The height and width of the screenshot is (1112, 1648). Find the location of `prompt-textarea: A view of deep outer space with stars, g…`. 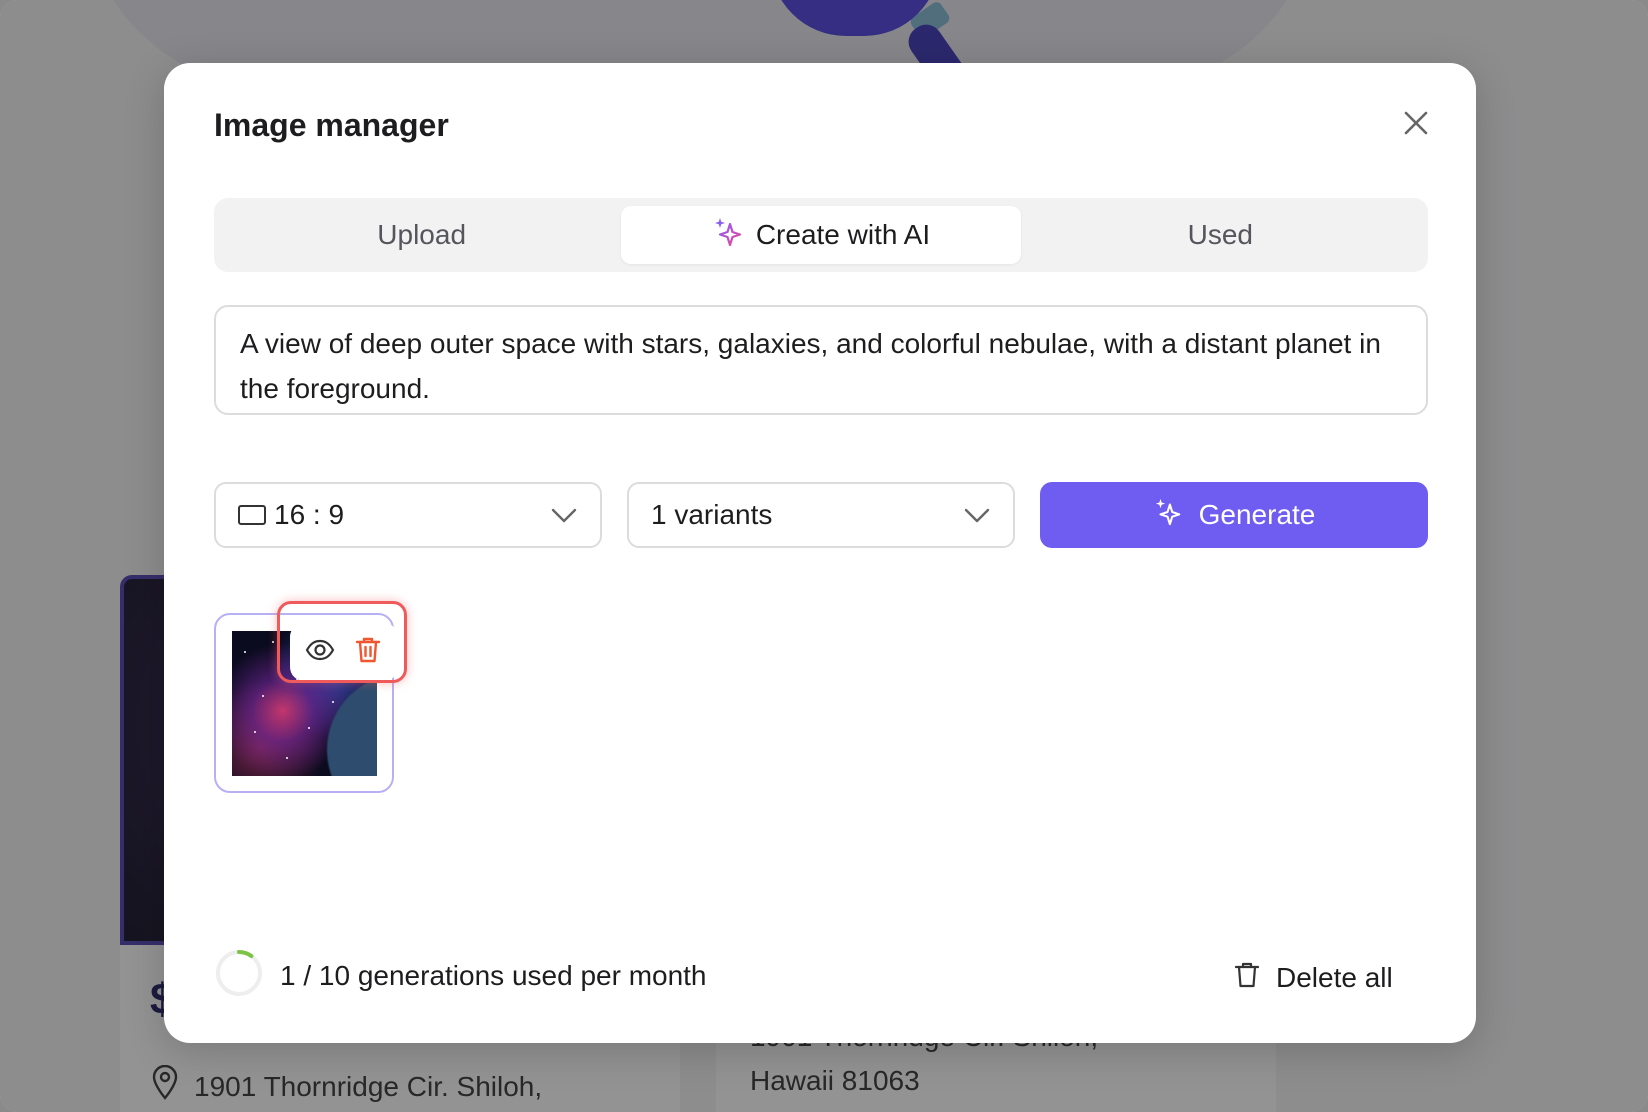

prompt-textarea: A view of deep outer space with stars, g… is located at coordinates (821, 360).